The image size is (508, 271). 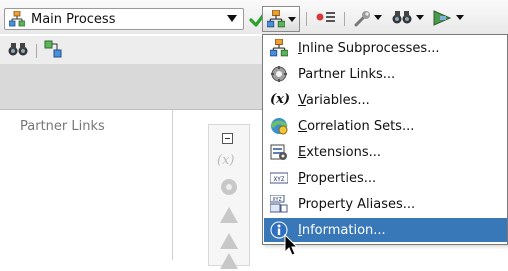 I want to click on extensions-icon, so click(x=278, y=152).